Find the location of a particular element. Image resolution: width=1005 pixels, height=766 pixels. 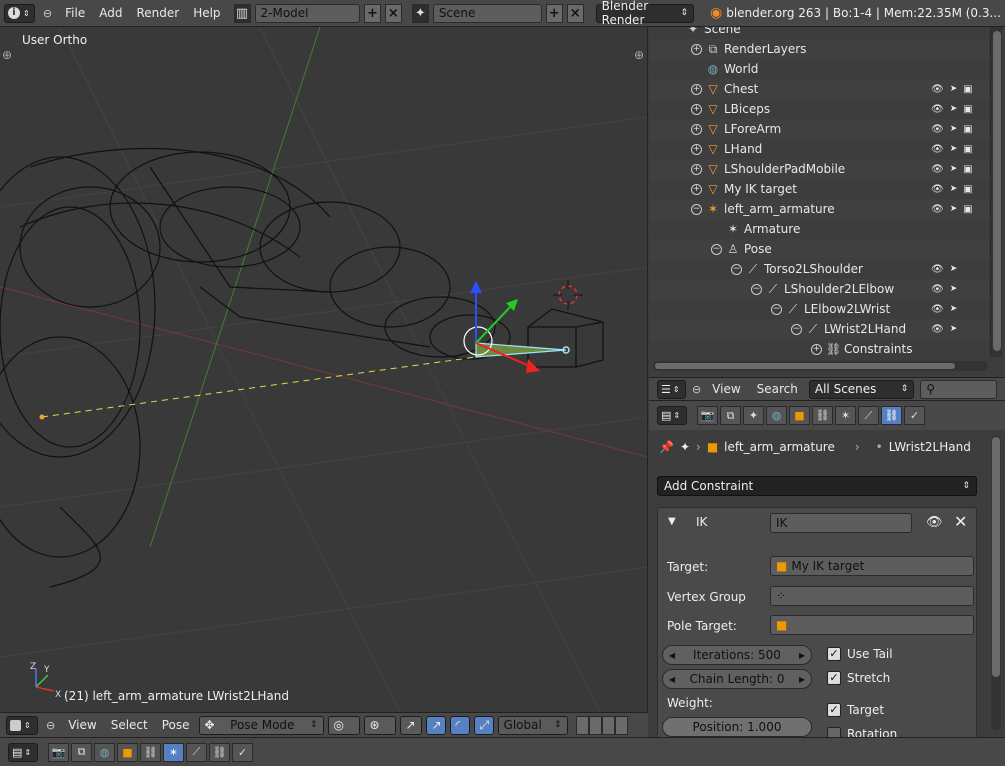

outliner-row-label: Constraints is located at coordinates (878, 349).